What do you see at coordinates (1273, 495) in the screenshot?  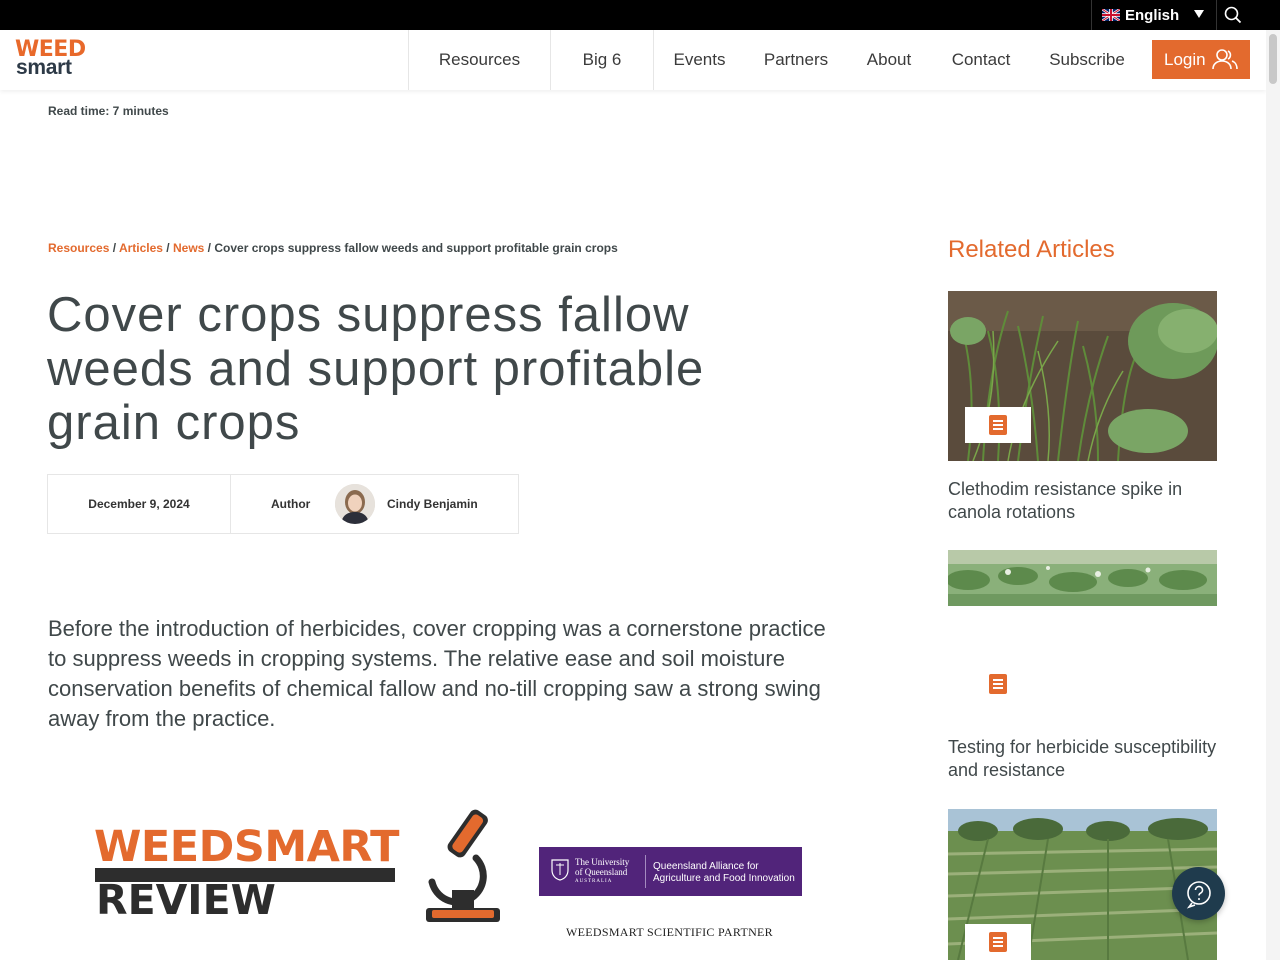 I see `scrollbar-track` at bounding box center [1273, 495].